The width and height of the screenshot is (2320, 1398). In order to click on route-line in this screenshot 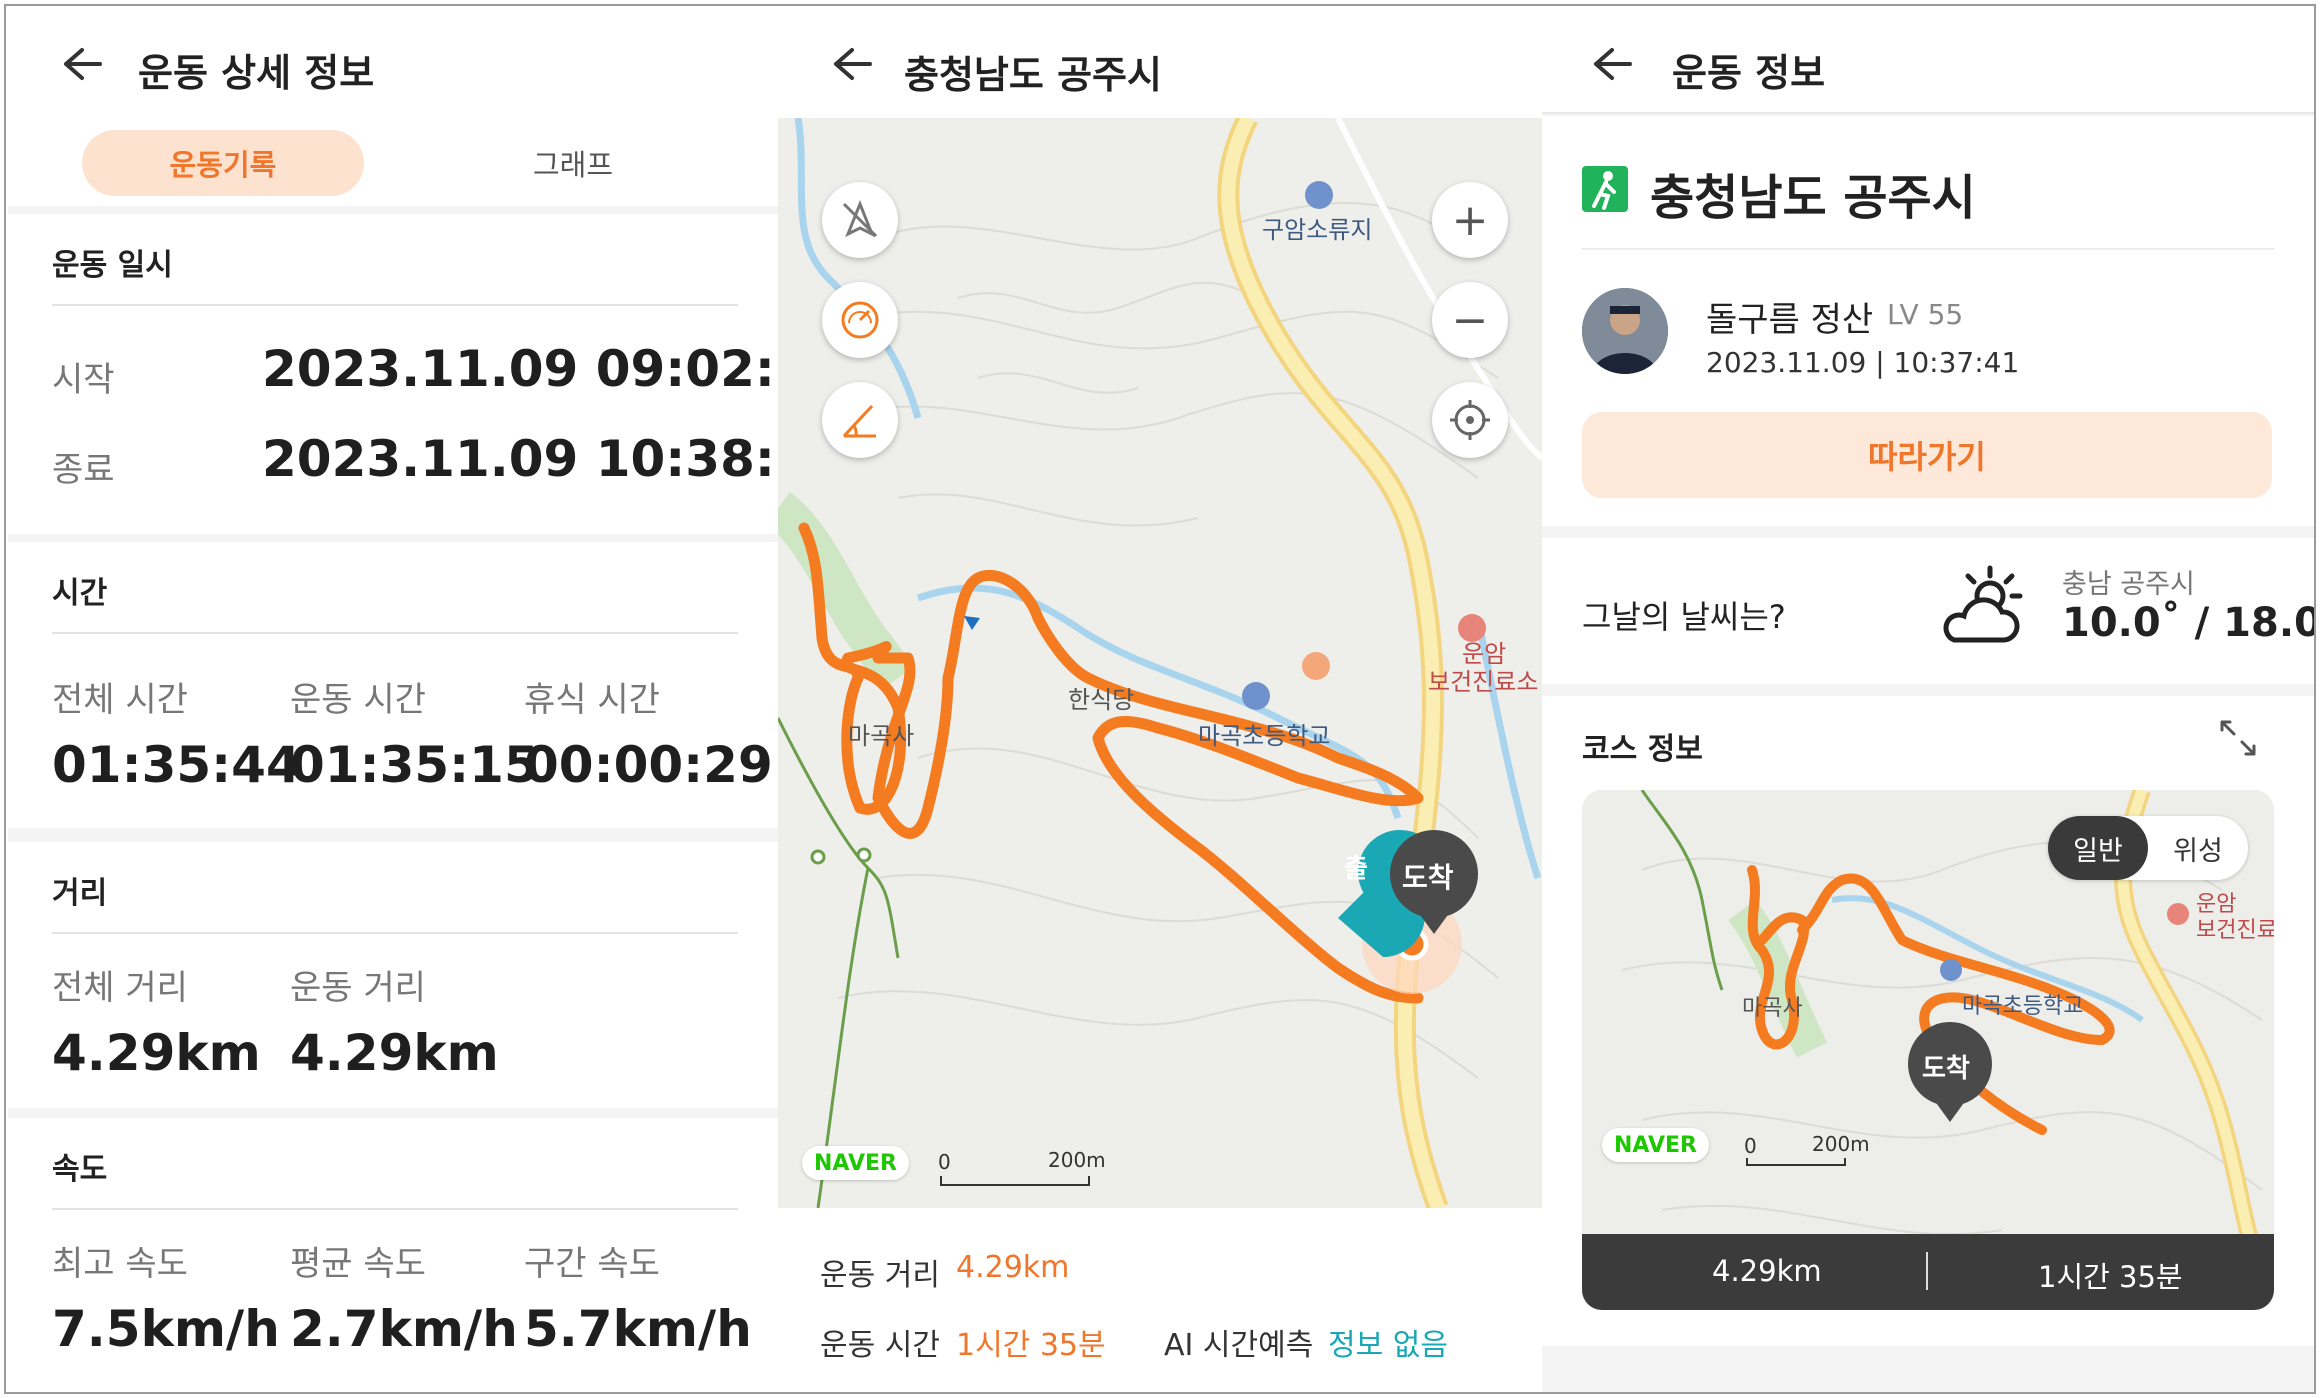, I will do `click(1111, 763)`.